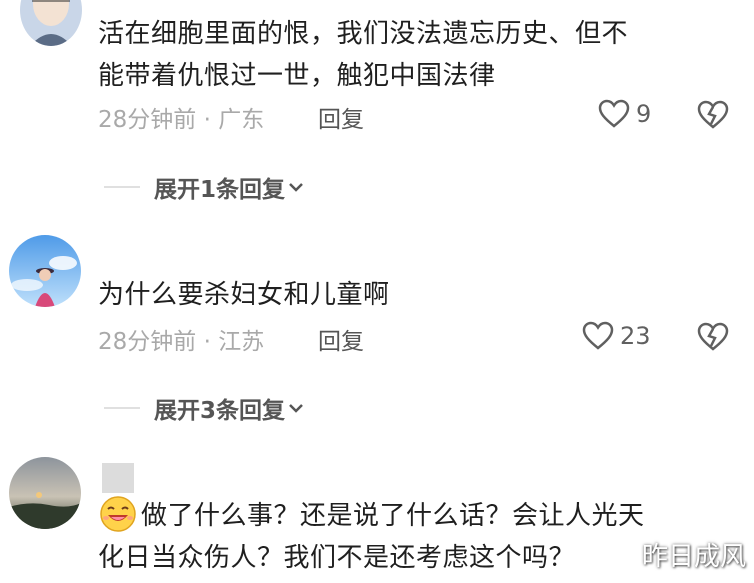 This screenshot has width=754, height=583. I want to click on comment-text-line: 做了什么事？还是说了什么话？会让人光天, so click(393, 516).